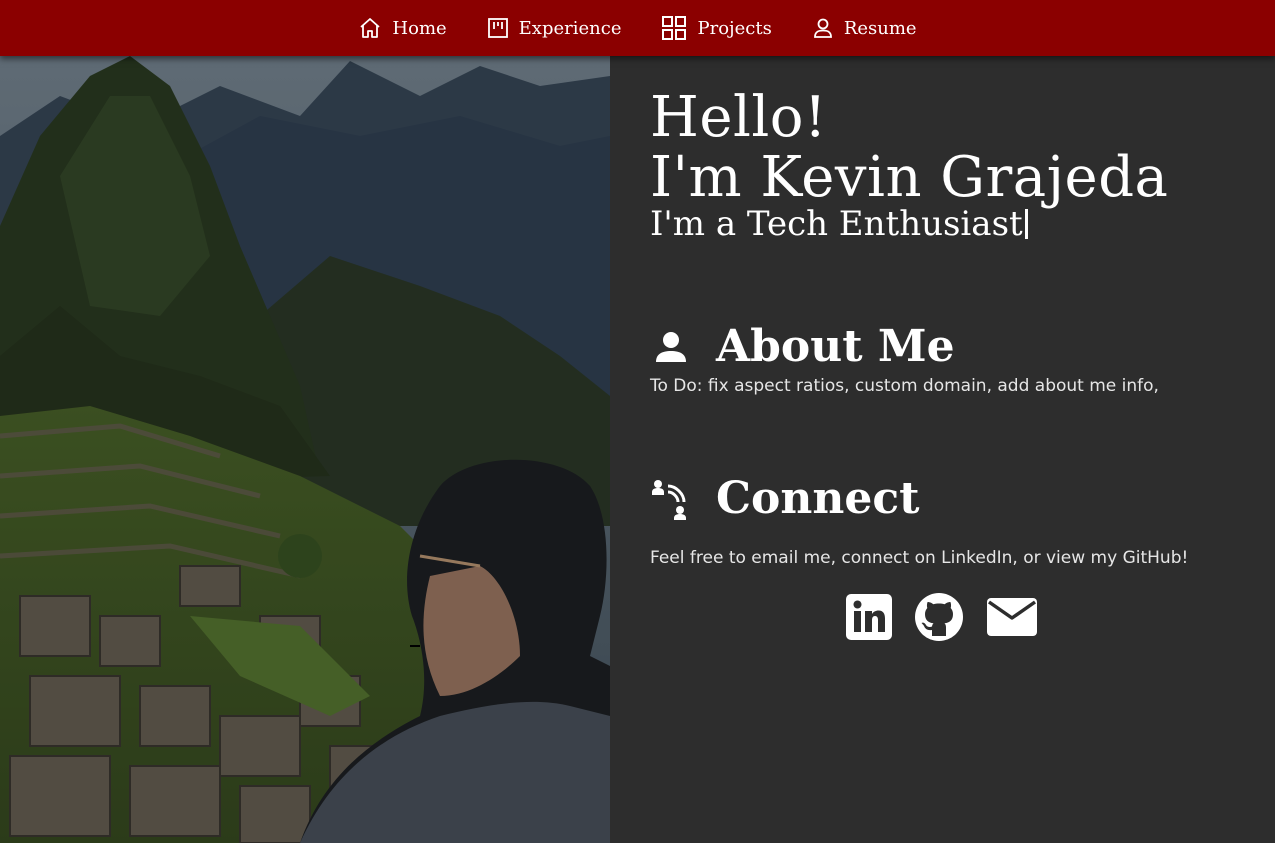 This screenshot has width=1275, height=843. I want to click on greeting-line-2: I'm Kevin Grajeda, so click(909, 177).